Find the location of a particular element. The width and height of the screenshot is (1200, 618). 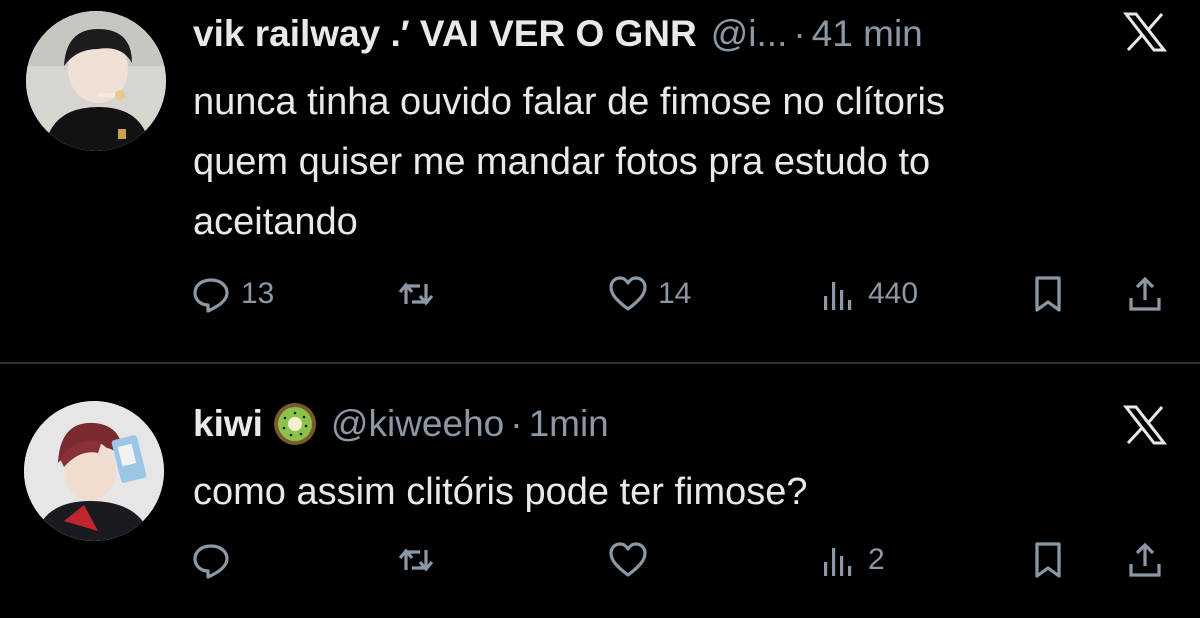

username-handle: @kiweeho is located at coordinates (417, 424).